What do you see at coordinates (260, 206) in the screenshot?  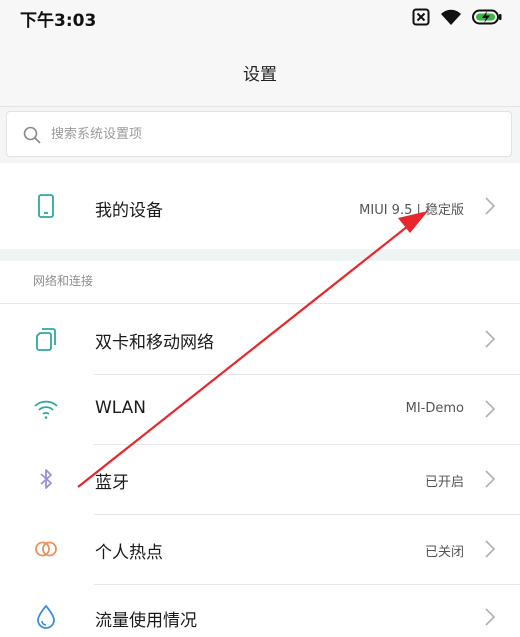 I see `my-device-row: 我的设备 MIUI 9.5 | 稳定版` at bounding box center [260, 206].